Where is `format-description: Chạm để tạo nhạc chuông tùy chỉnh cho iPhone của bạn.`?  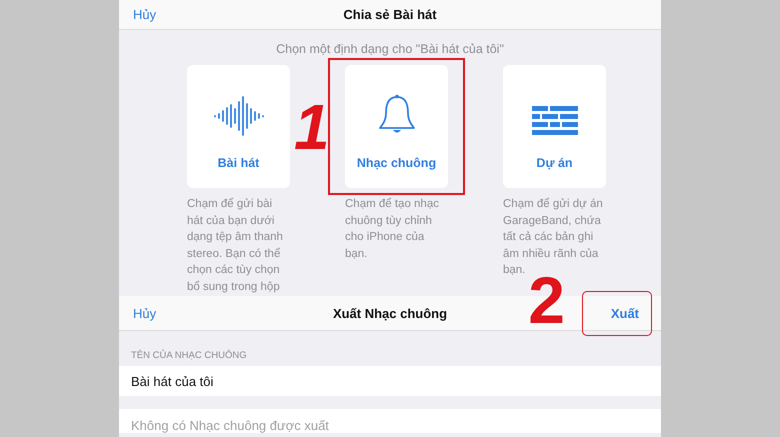 format-description: Chạm để tạo nhạc chuông tùy chỉnh cho iPhone của bạn. is located at coordinates (392, 229).